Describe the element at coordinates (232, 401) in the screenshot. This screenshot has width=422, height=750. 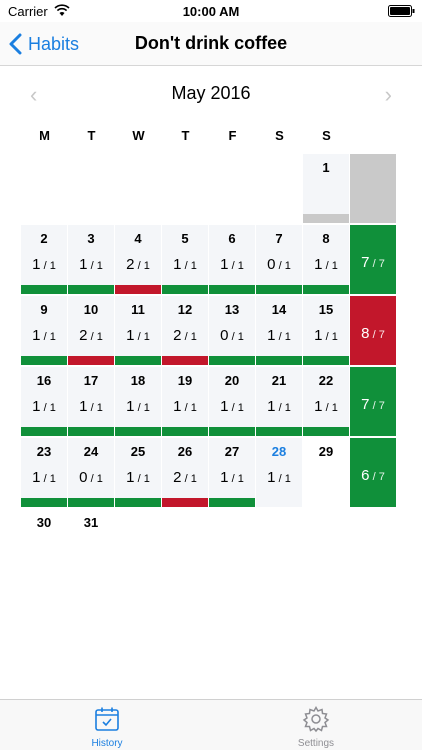
I see `calendar-day-cell: 20 1 / 1` at that location.